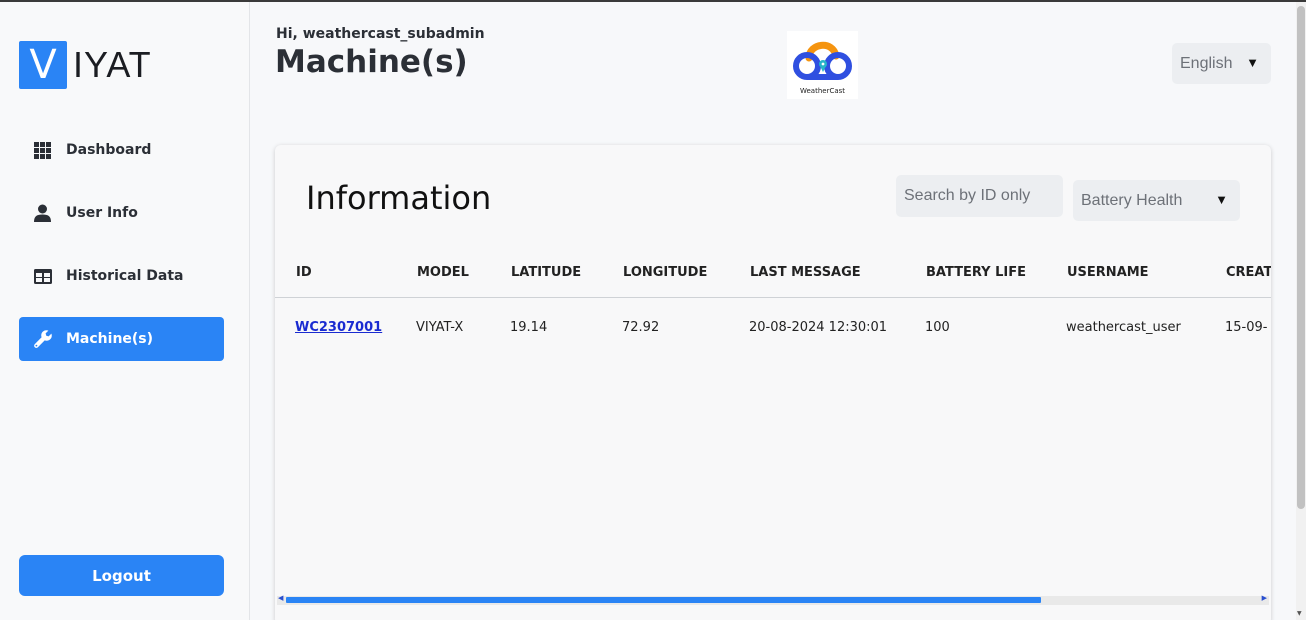 This screenshot has height=620, width=1306. What do you see at coordinates (371, 62) in the screenshot?
I see `page-title: Machine(s)` at bounding box center [371, 62].